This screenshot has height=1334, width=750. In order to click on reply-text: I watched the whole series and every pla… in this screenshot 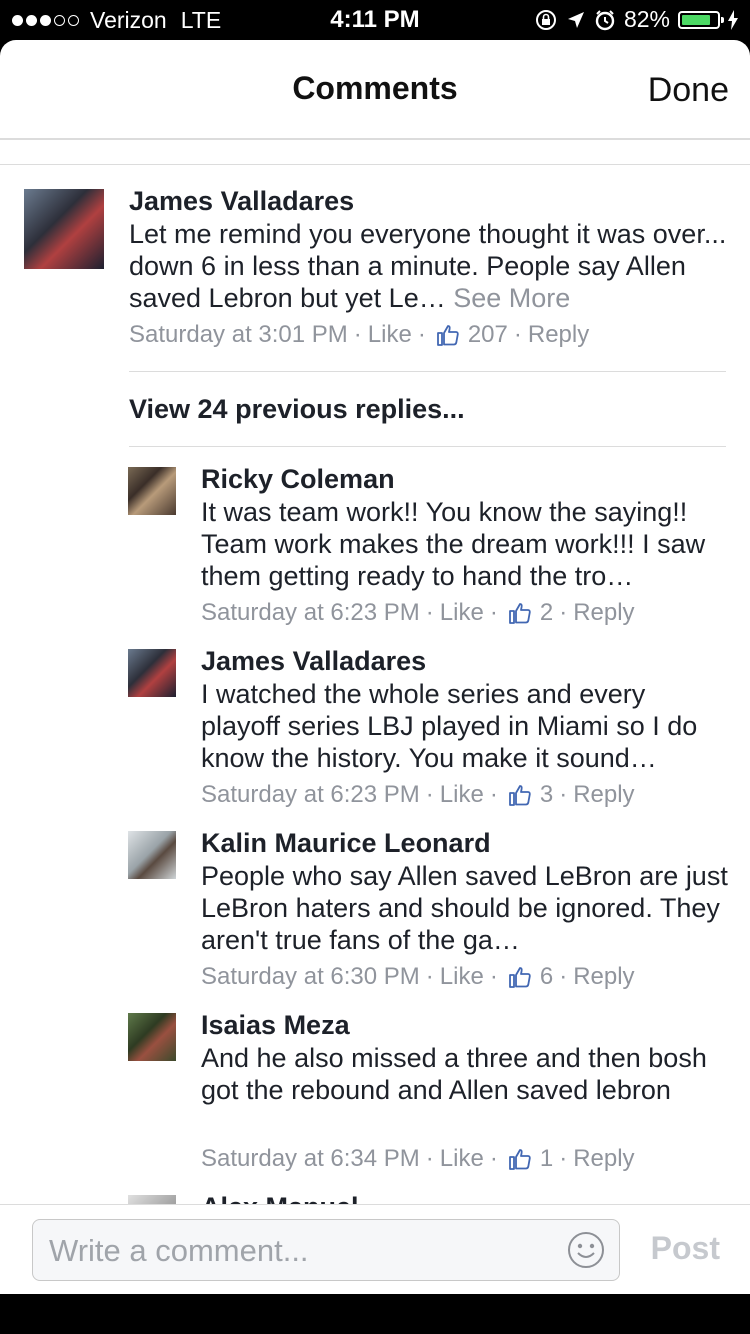, I will do `click(449, 726)`.